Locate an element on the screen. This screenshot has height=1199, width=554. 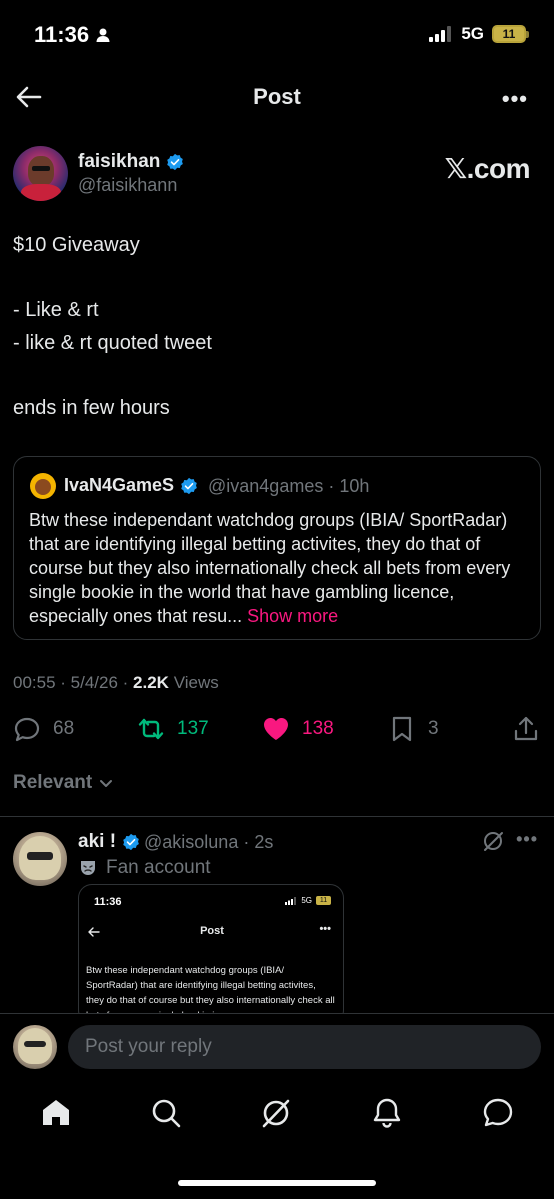
reply-author-name: aki ! is located at coordinates (109, 842).